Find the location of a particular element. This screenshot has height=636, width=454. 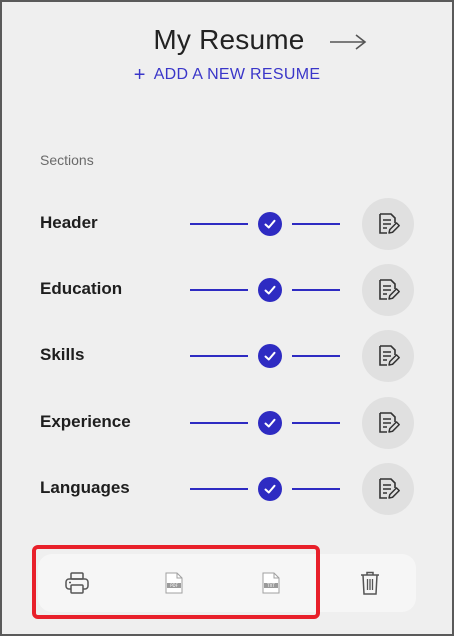

section-row-languages: Languages is located at coordinates (228, 489).